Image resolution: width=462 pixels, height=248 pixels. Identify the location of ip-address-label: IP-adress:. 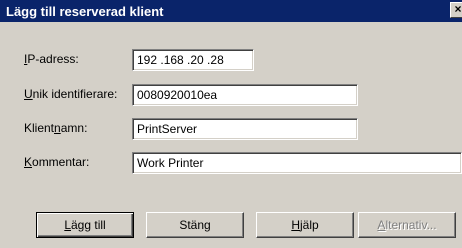
(51, 59).